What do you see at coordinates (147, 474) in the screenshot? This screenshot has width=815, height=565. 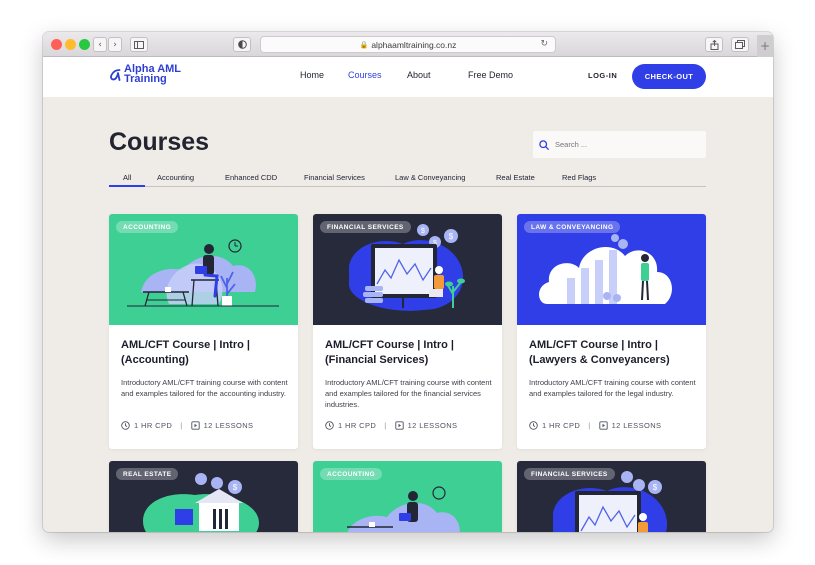 I see `category-badge: REAL ESTATE` at bounding box center [147, 474].